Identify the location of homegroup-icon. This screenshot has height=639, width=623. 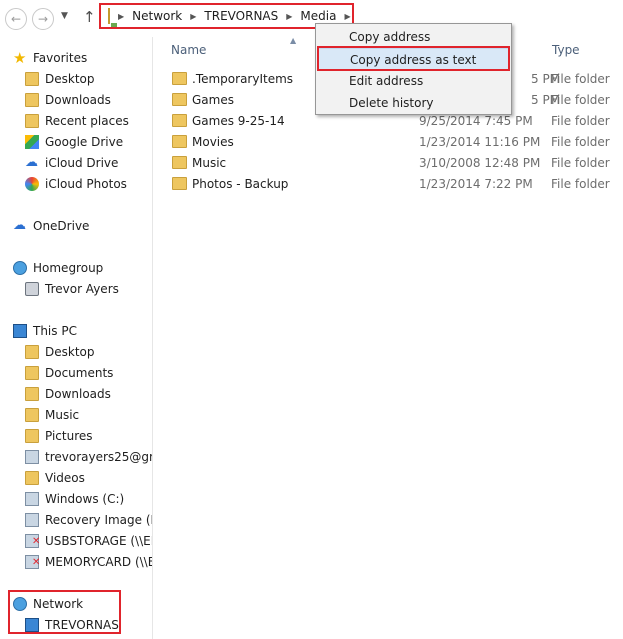
(20, 268).